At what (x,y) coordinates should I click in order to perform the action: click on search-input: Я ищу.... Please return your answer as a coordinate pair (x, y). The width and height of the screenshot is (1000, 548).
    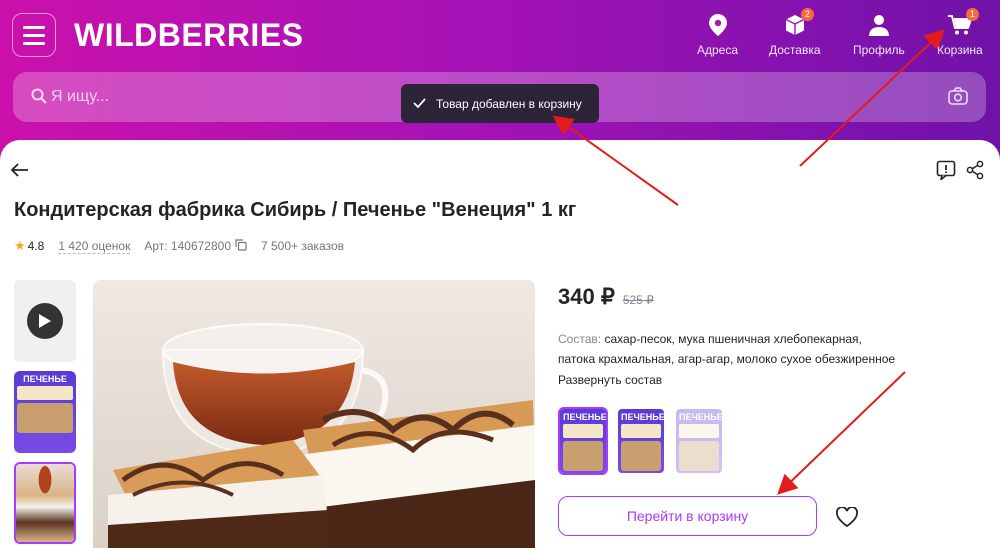
    Looking at the image, I should click on (80, 97).